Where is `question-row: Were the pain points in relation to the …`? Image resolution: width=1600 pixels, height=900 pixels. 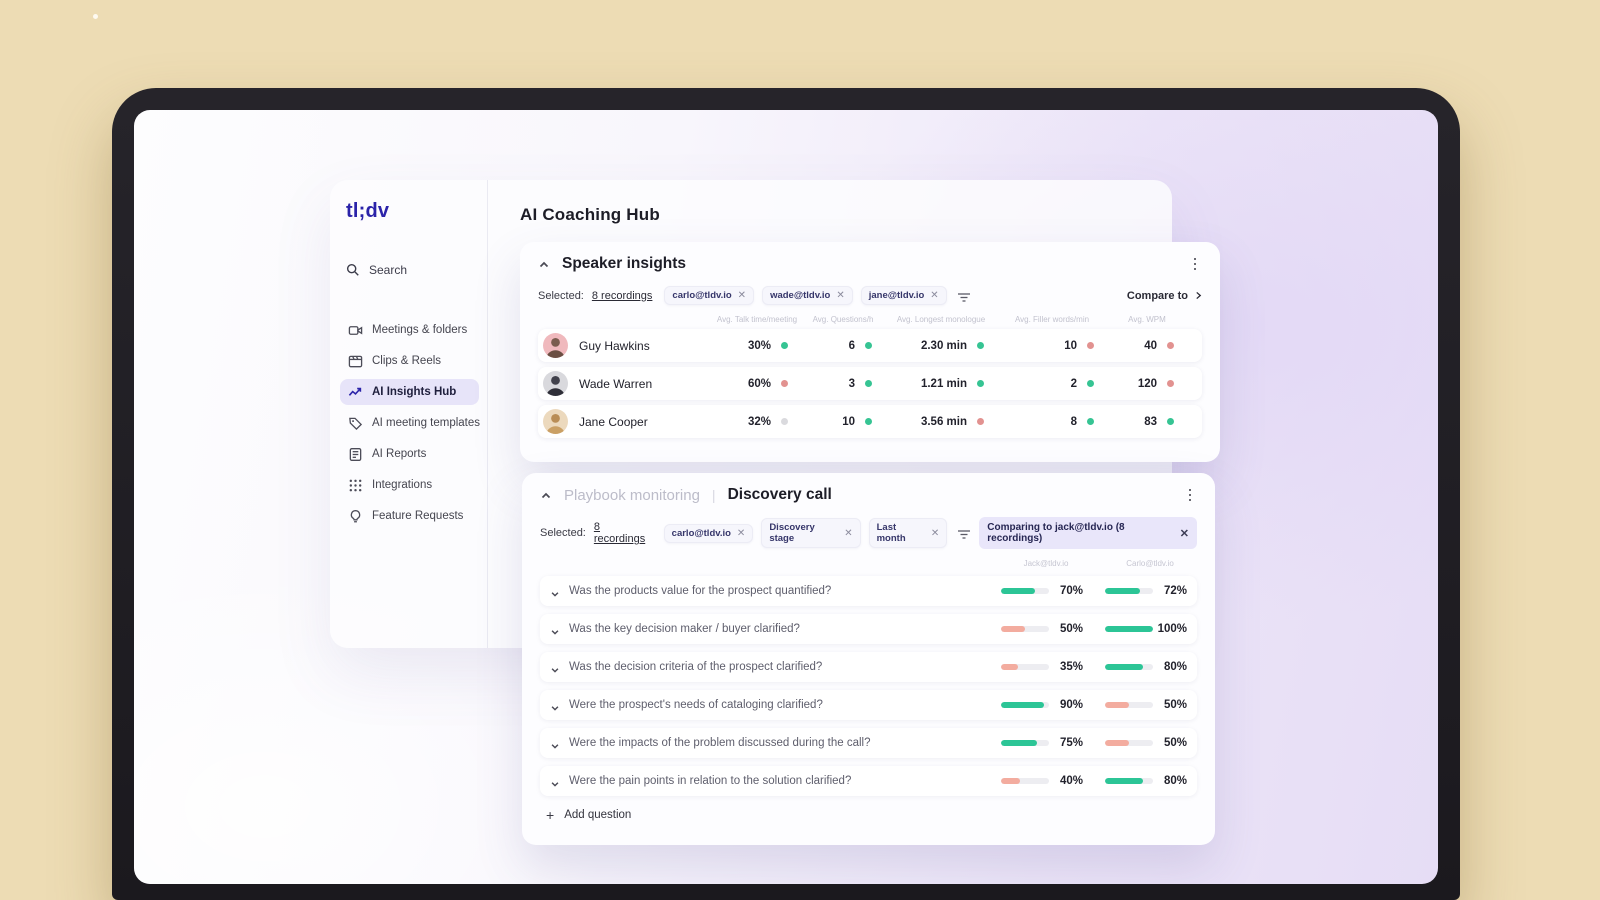
question-row: Were the pain points in relation to the … is located at coordinates (868, 781).